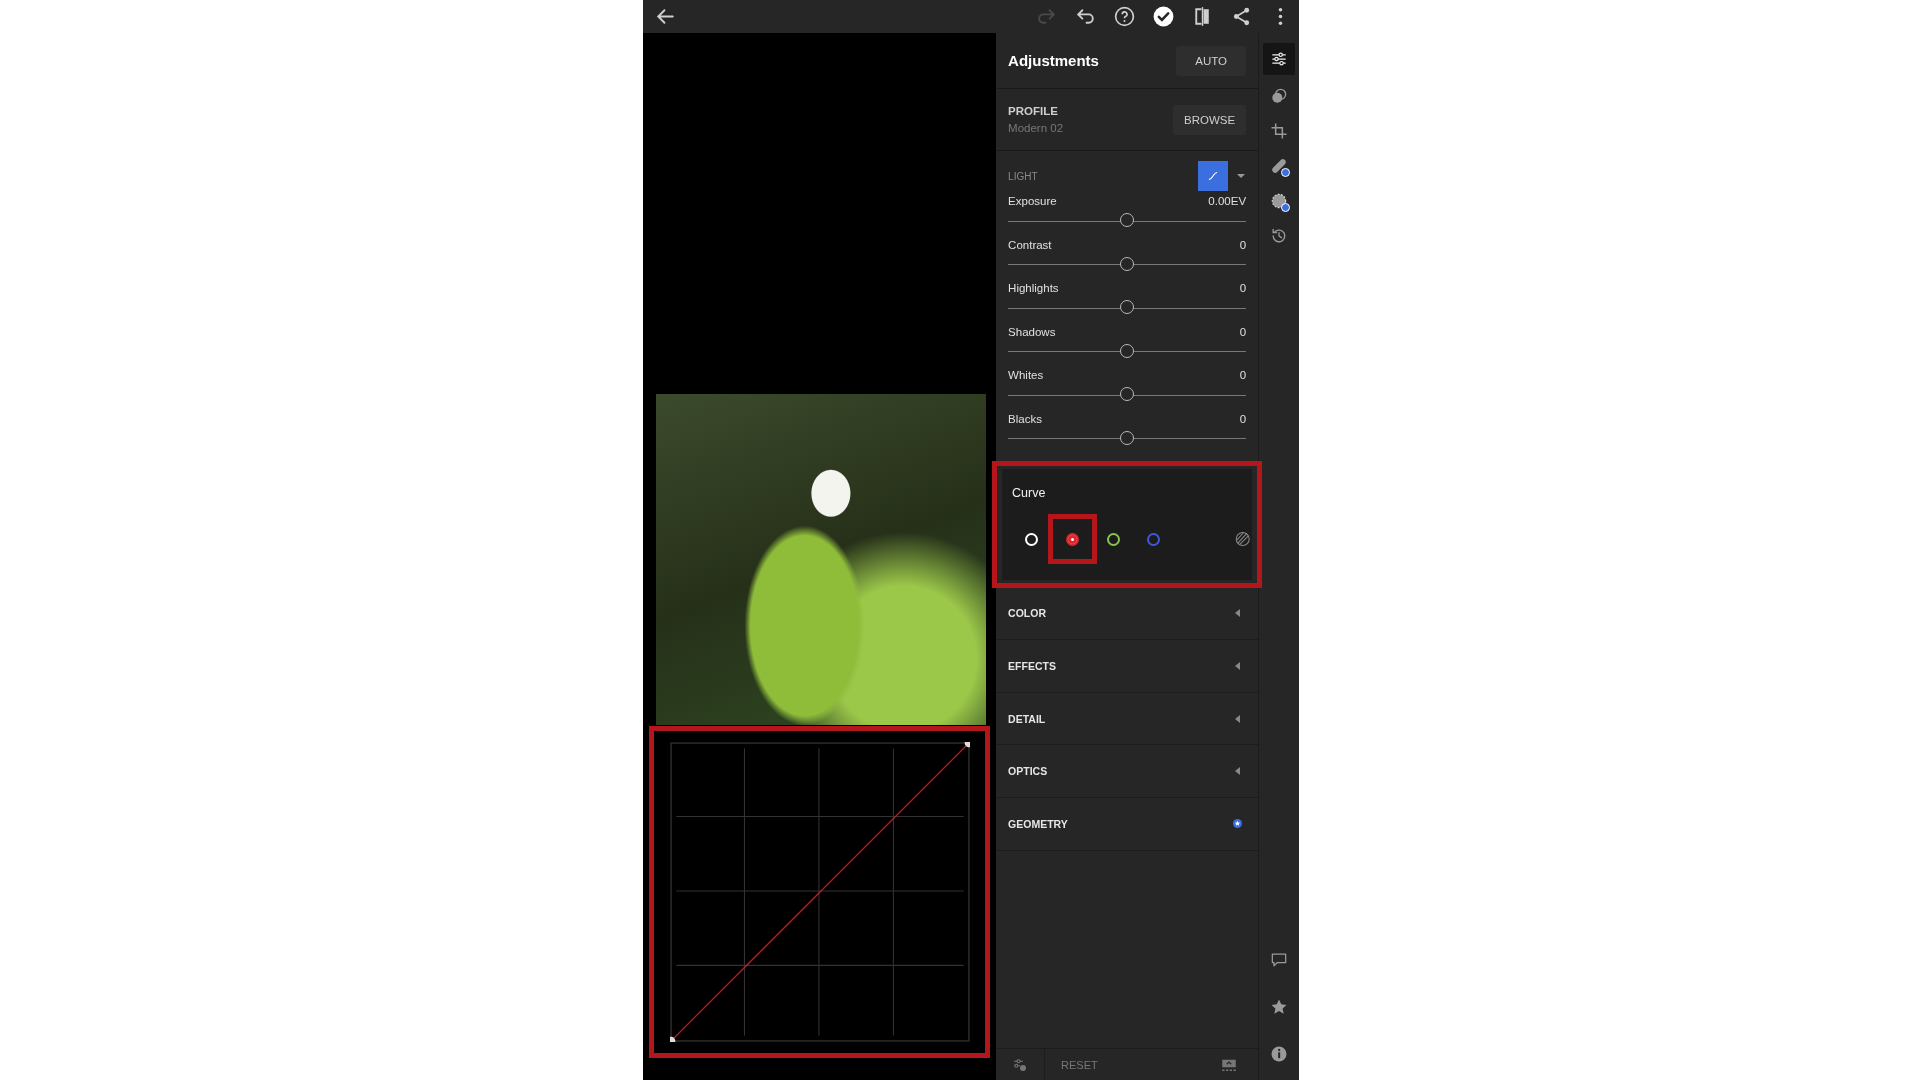 The width and height of the screenshot is (1920, 1080). I want to click on browse-button: BROWSE, so click(1209, 119).